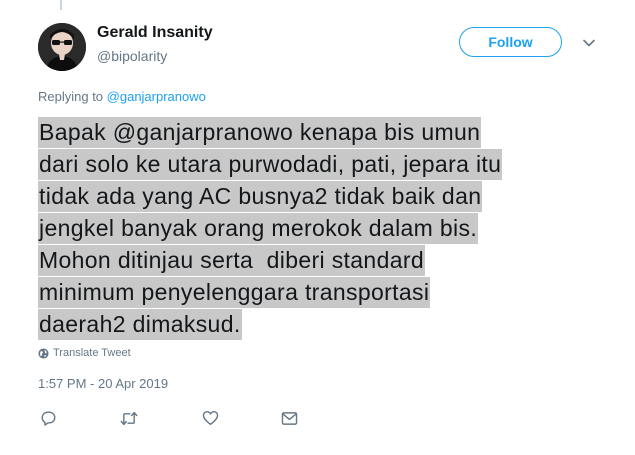  I want to click on avatar, so click(62, 47).